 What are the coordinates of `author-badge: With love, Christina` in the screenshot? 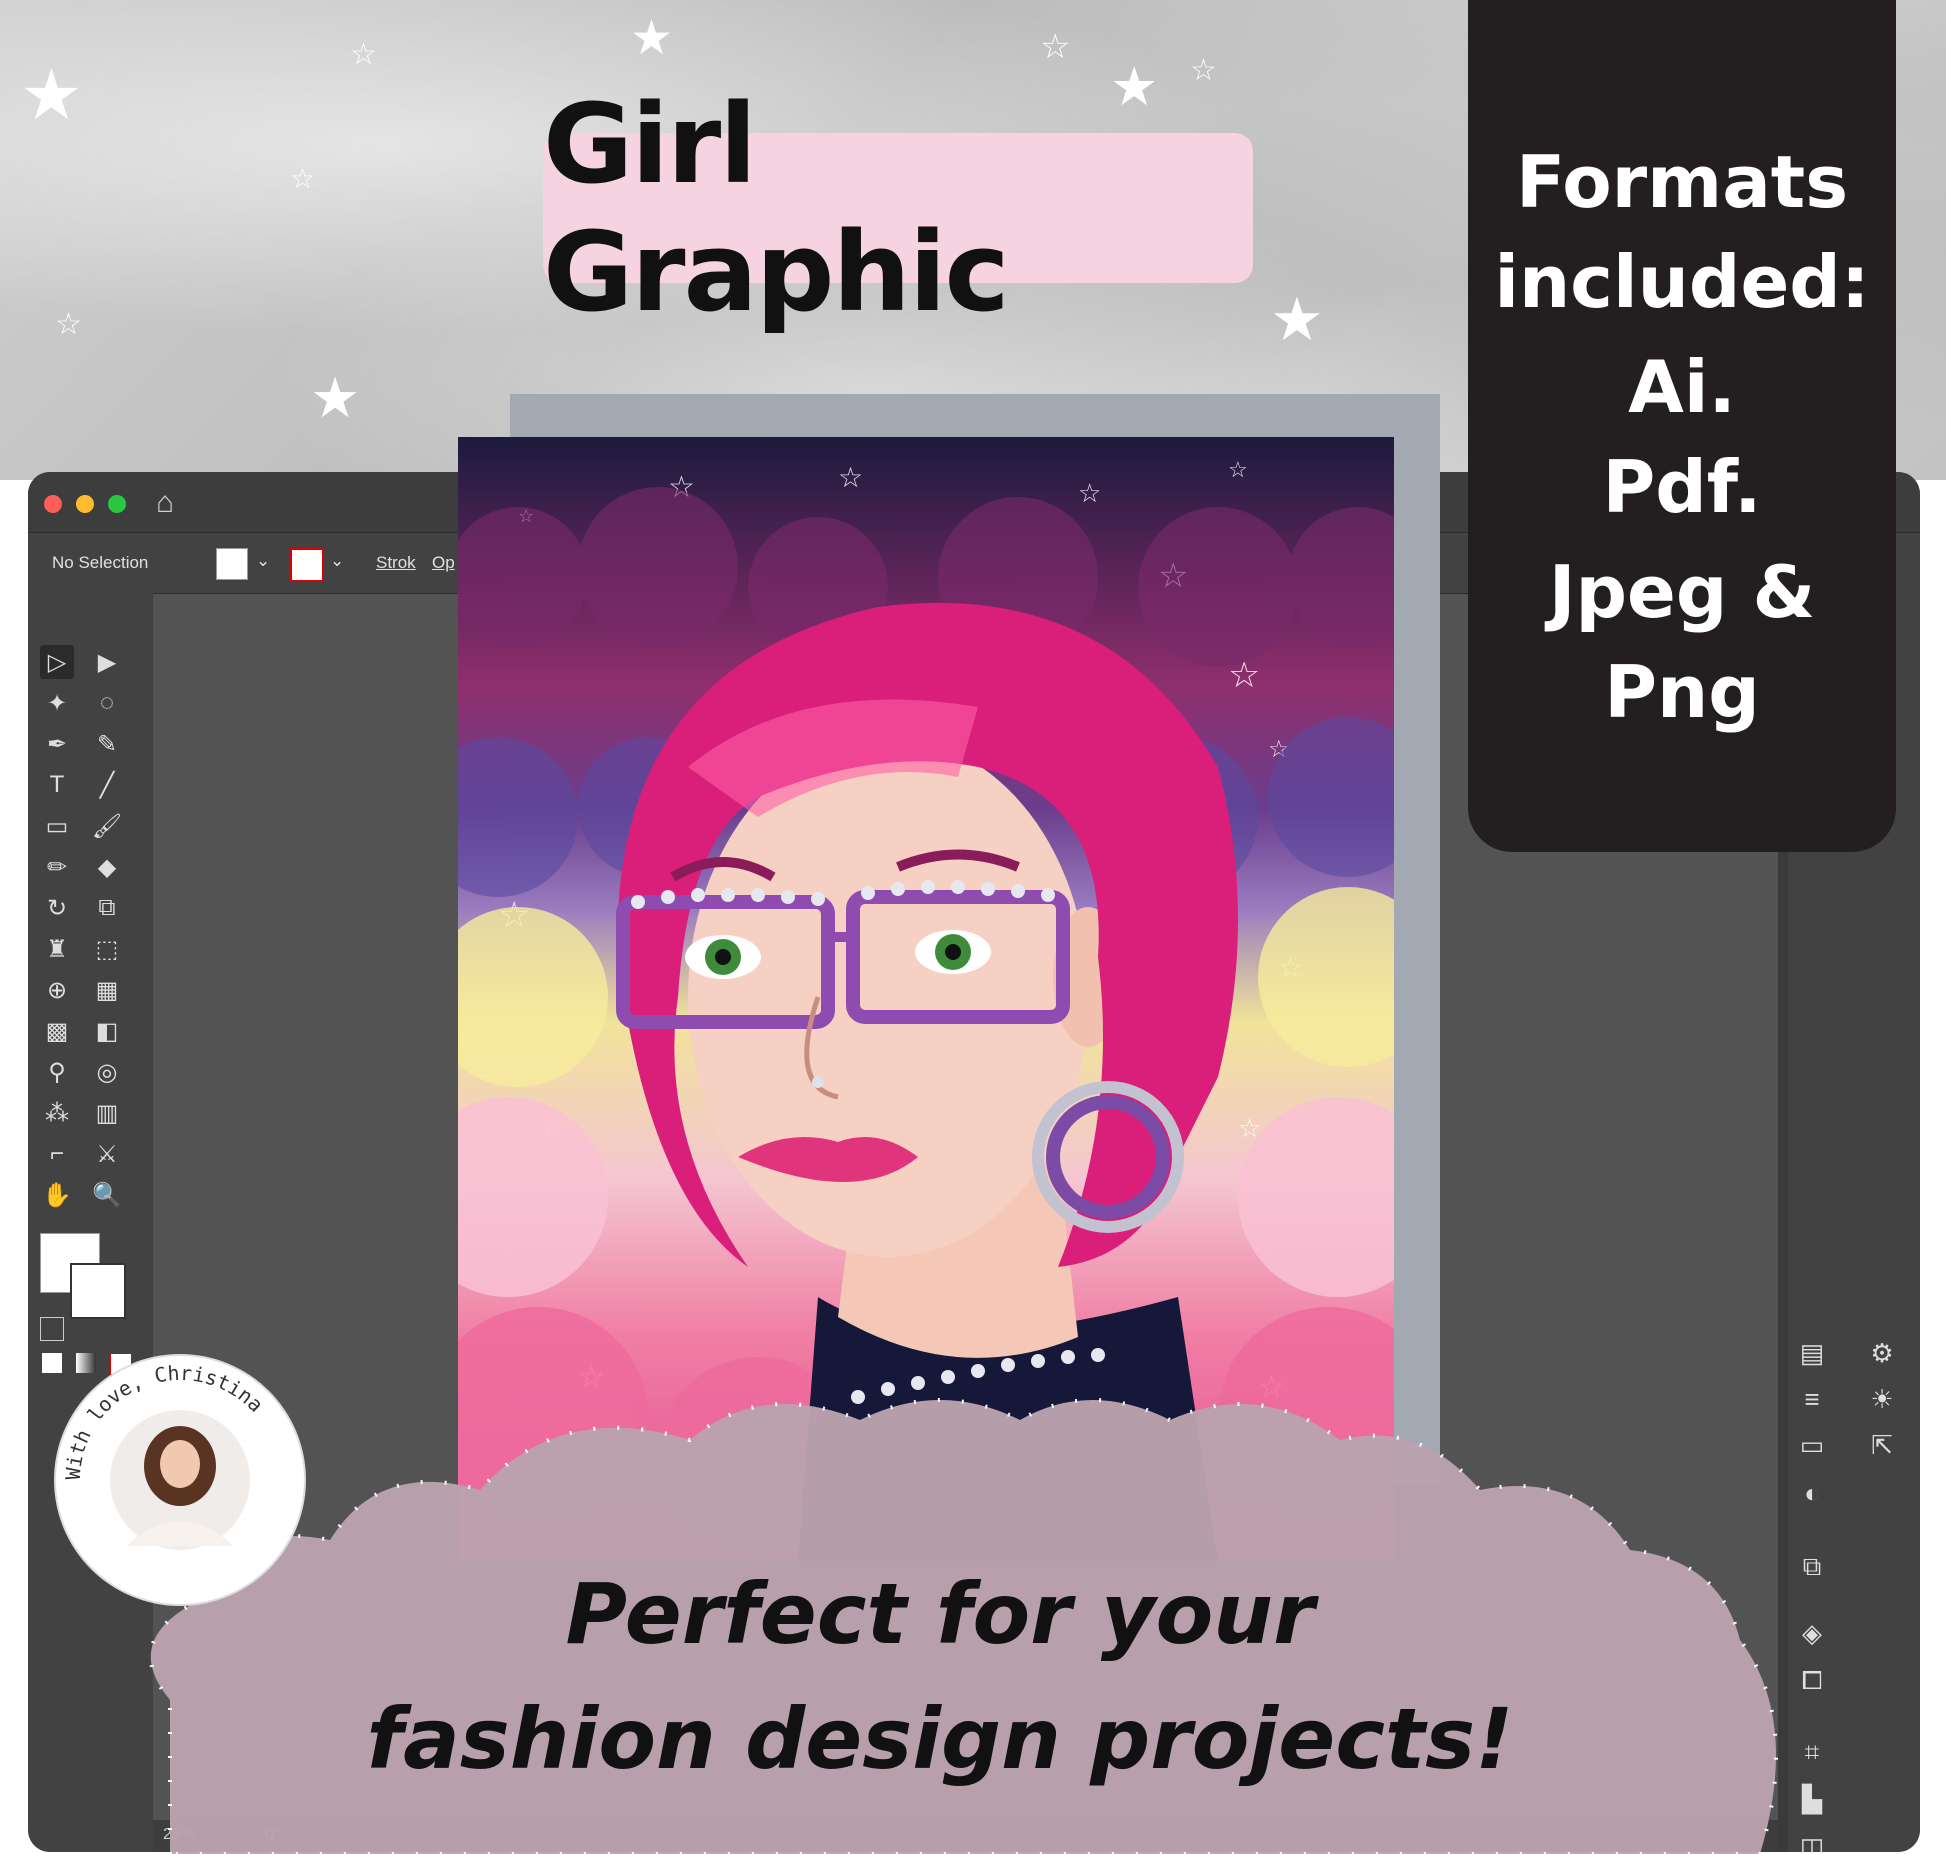 It's located at (180, 1480).